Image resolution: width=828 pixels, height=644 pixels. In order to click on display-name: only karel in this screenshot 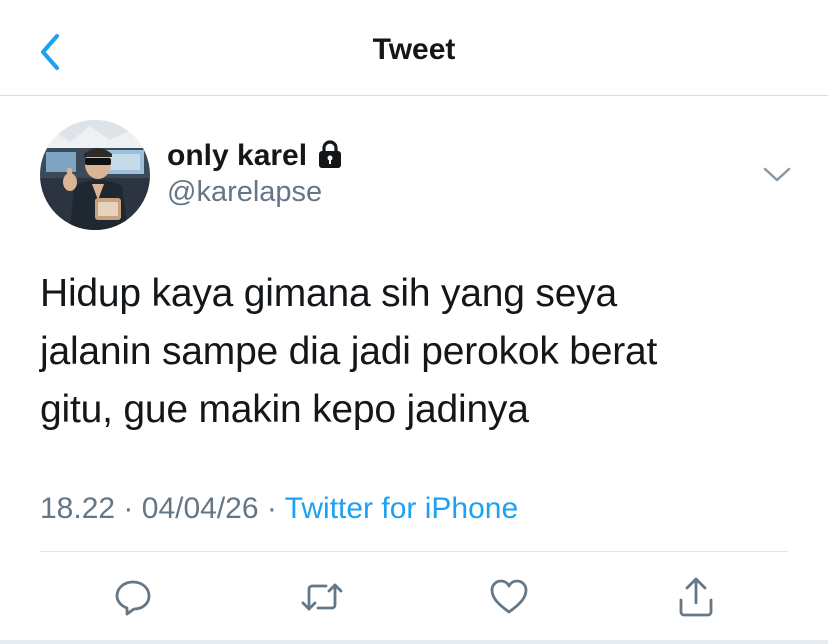, I will do `click(237, 155)`.